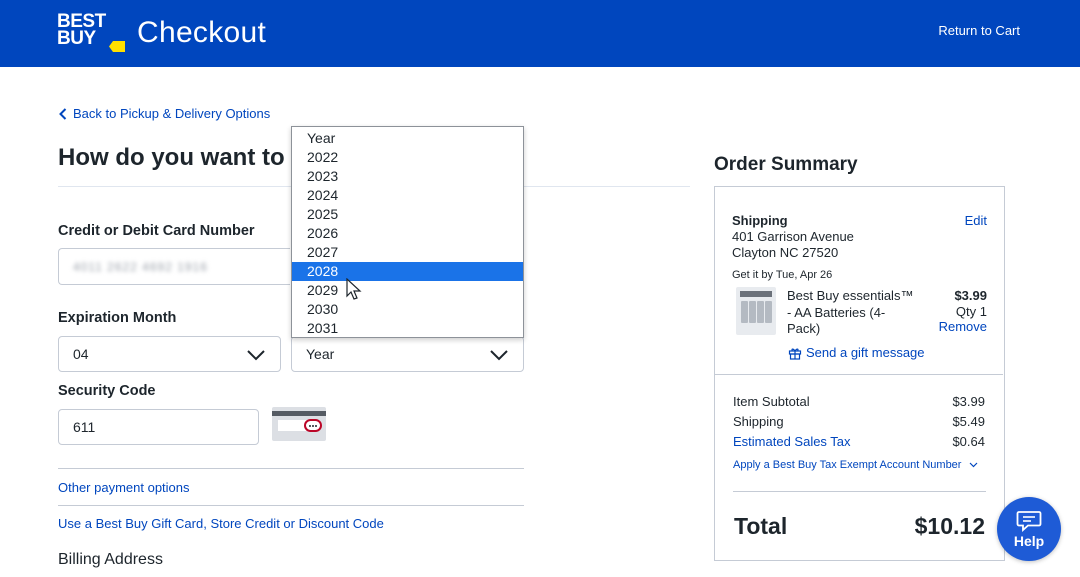  What do you see at coordinates (407, 328) in the screenshot?
I see `year-option: 2031` at bounding box center [407, 328].